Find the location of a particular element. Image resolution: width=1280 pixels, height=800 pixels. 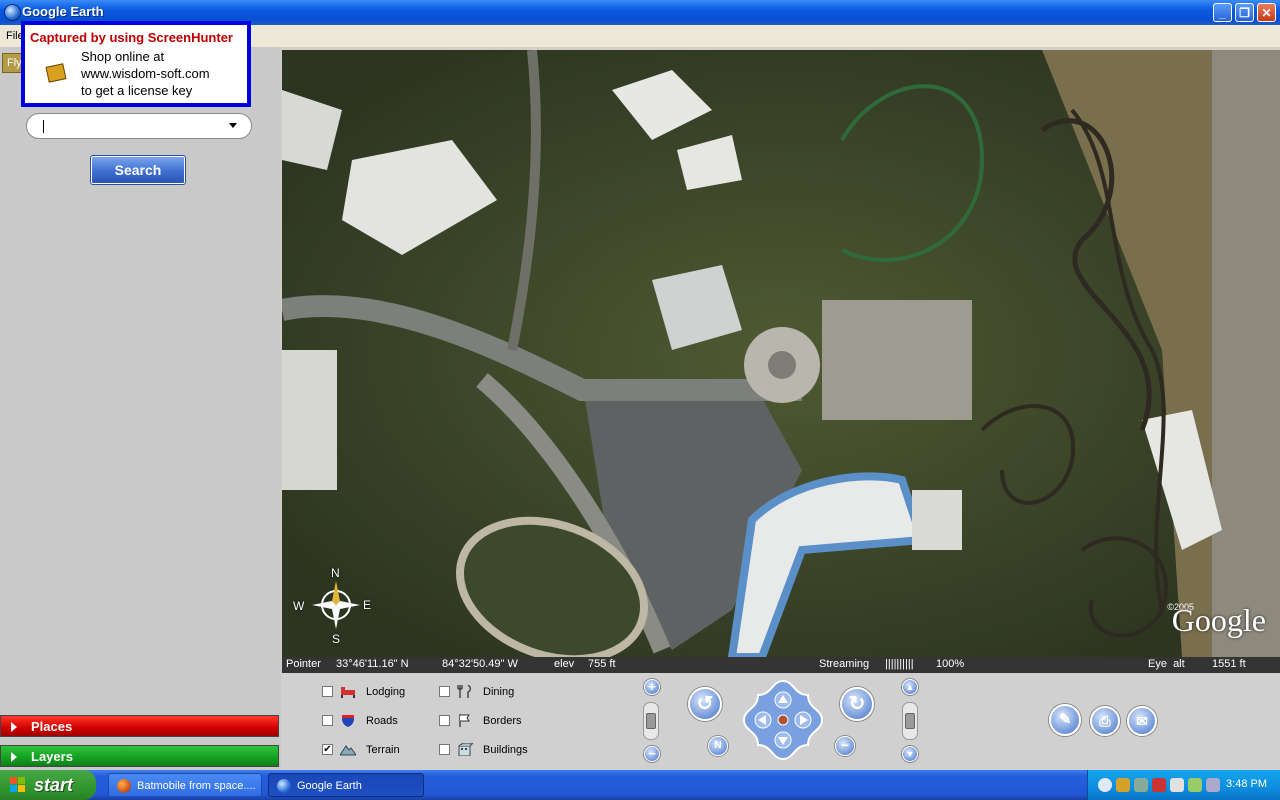

close-button: ✕ is located at coordinates (1266, 12).